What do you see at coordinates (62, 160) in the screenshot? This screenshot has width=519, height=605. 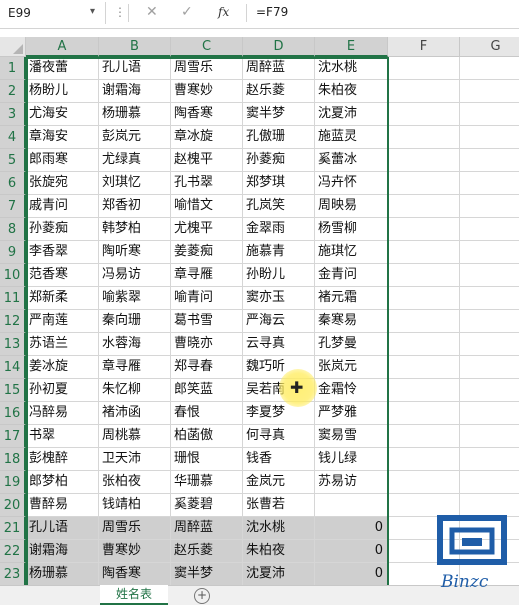 I see `cell-a5: 郎雨寒` at bounding box center [62, 160].